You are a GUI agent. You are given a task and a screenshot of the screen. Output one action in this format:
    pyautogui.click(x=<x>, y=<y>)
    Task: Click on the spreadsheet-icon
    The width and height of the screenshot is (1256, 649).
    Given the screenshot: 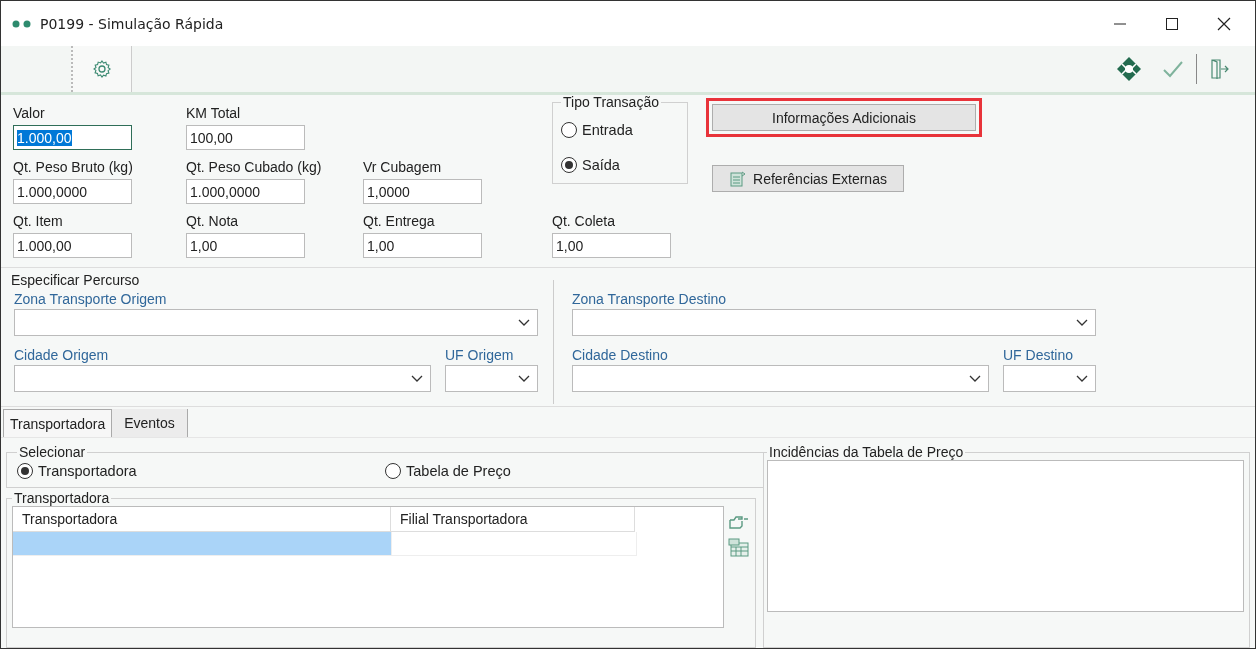 What is the action you would take?
    pyautogui.click(x=739, y=547)
    